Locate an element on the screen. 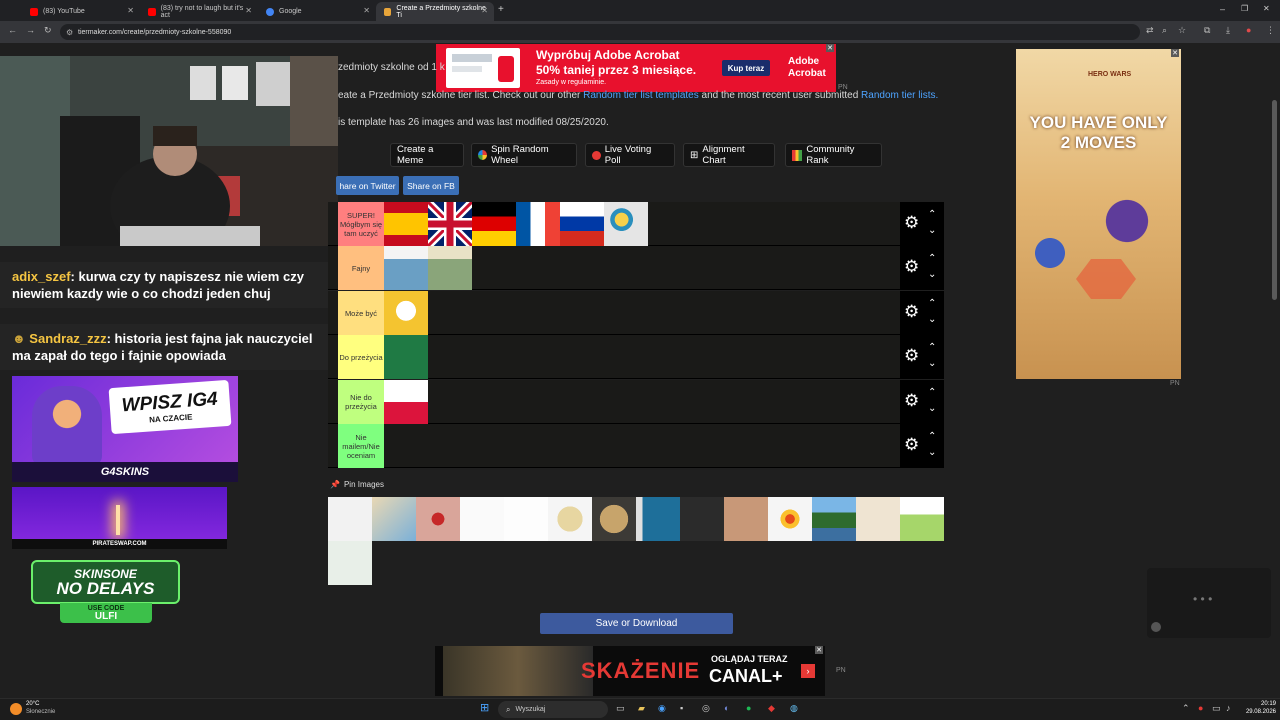 The width and height of the screenshot is (1280, 720). canal-plus-ad: SKAŻENIE OGLĄDAJ TERAZ CANAL+ › ✕ is located at coordinates (630, 671).